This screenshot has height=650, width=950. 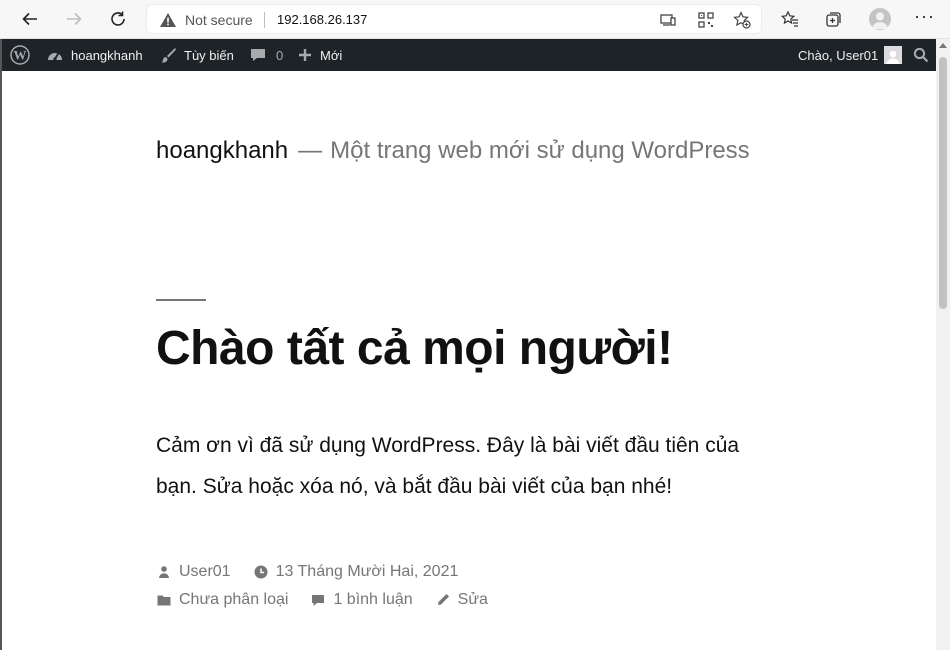 I want to click on post-meta-row-2: Chưa phân loại 1 bình luận Sửa, so click(x=333, y=600).